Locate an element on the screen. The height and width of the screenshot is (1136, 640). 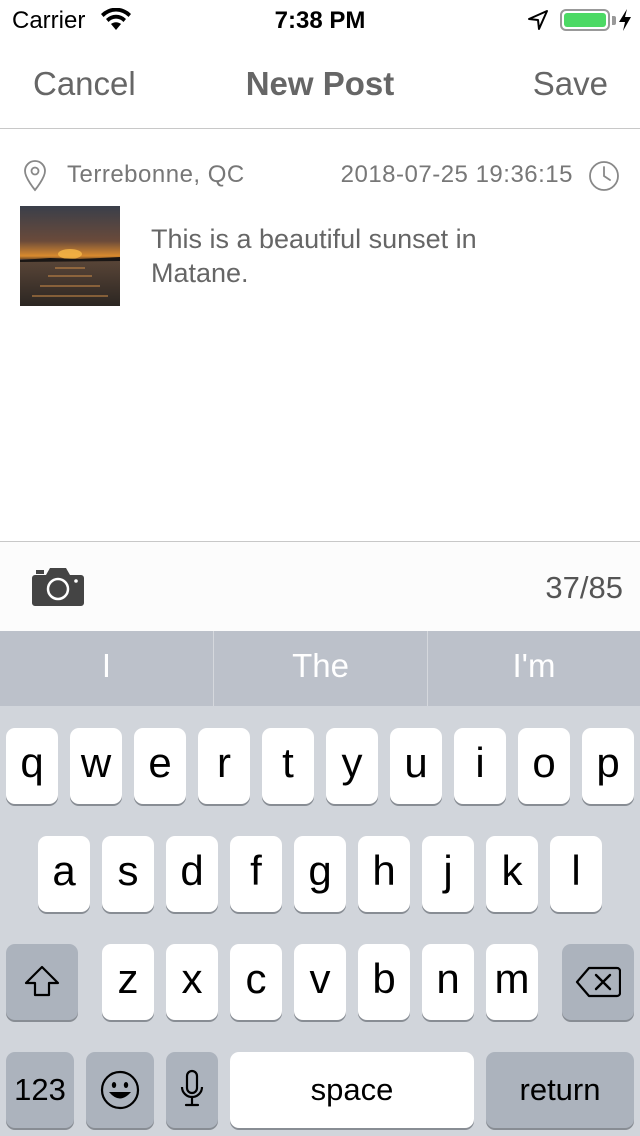
status-bar: Carrier 7:38 PM is located at coordinates (320, 20).